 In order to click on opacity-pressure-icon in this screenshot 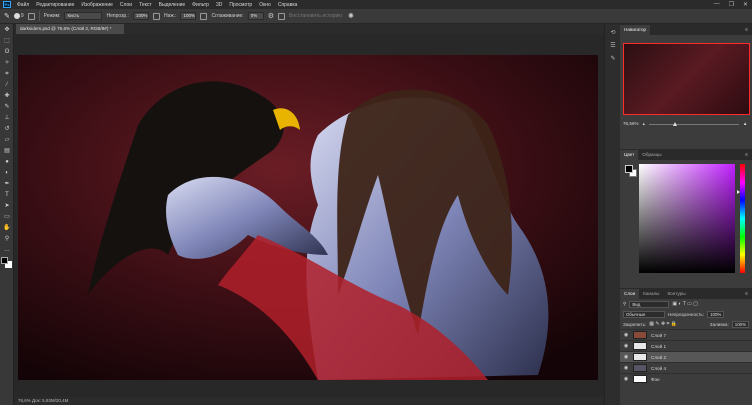, I will do `click(156, 16)`.